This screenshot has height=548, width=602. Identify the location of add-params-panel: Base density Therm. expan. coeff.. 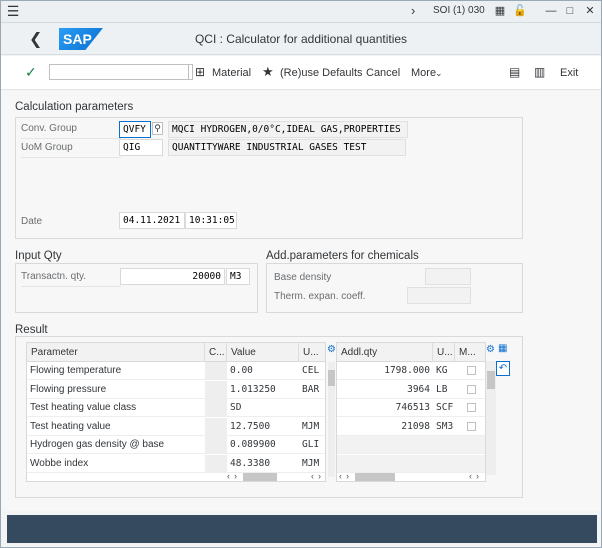
(394, 288).